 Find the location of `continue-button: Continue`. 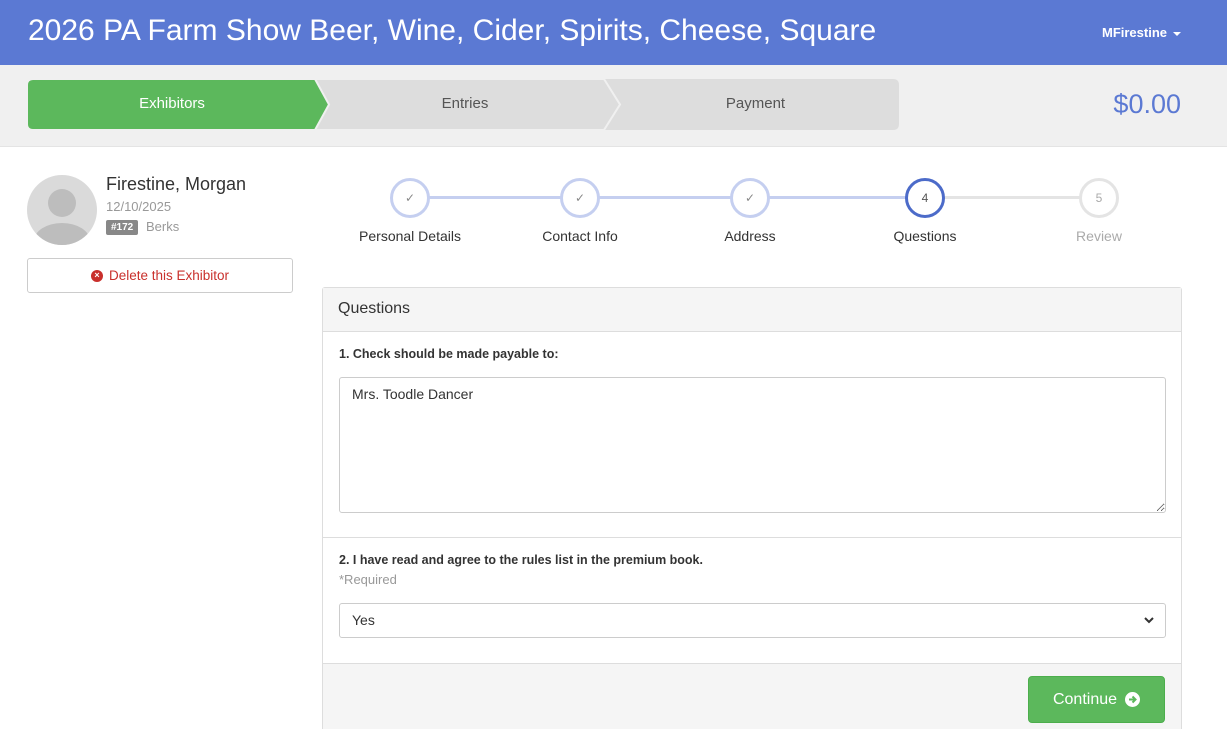

continue-button: Continue is located at coordinates (1096, 699).